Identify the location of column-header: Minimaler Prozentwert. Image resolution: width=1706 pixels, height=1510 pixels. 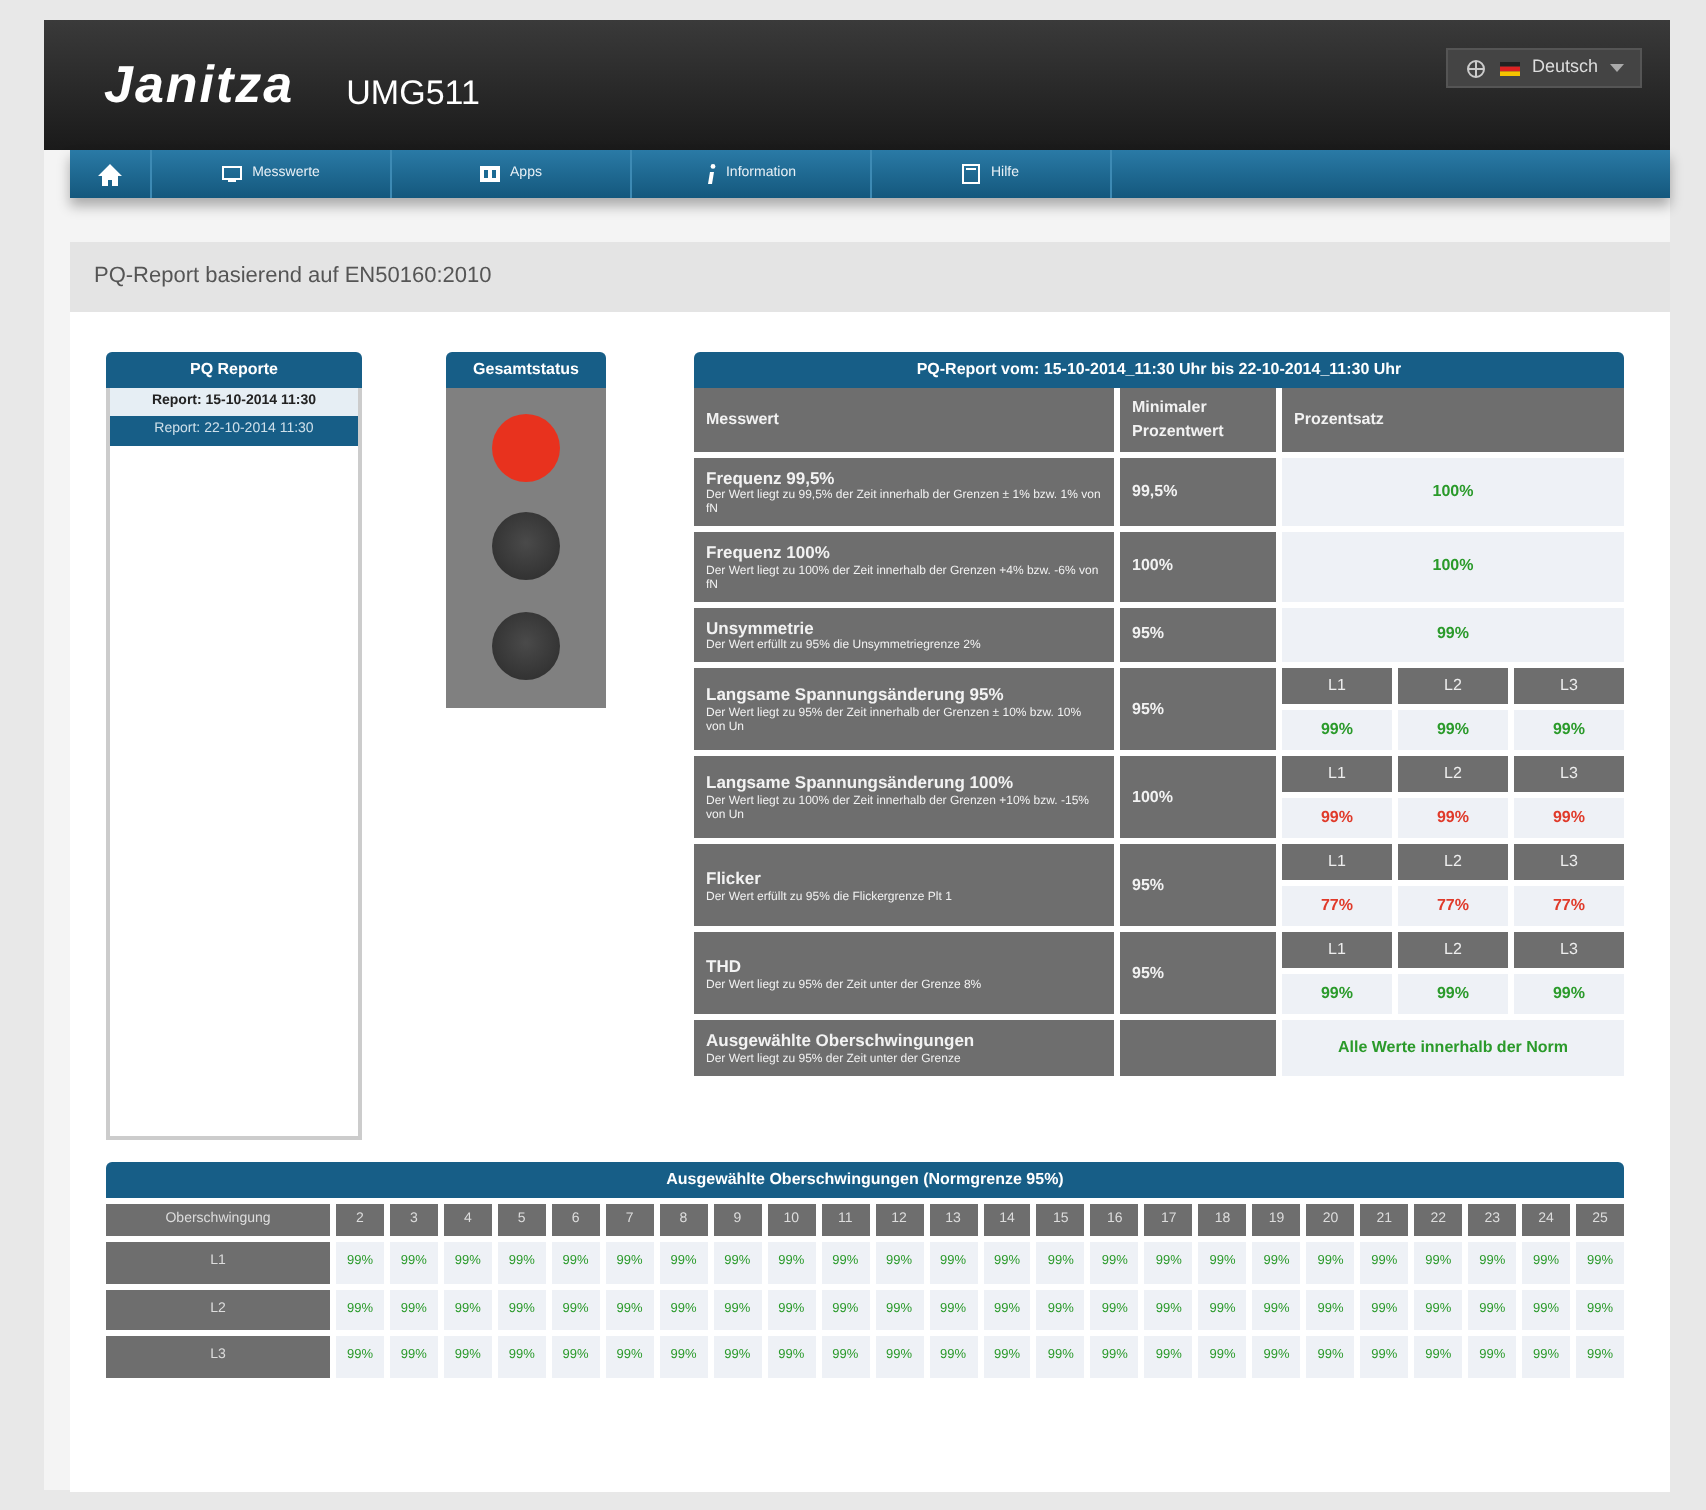
(1198, 419).